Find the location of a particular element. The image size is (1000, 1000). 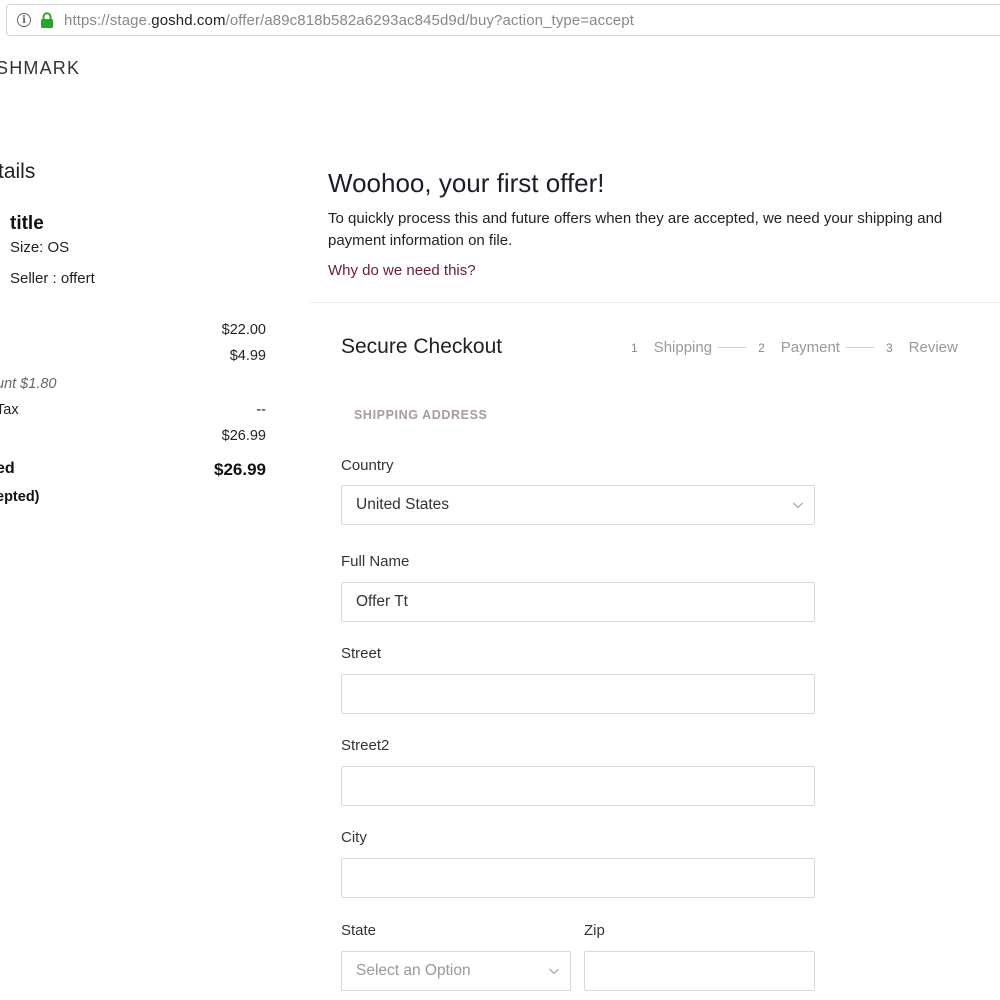

why-link: Why do we need this? is located at coordinates (402, 270).